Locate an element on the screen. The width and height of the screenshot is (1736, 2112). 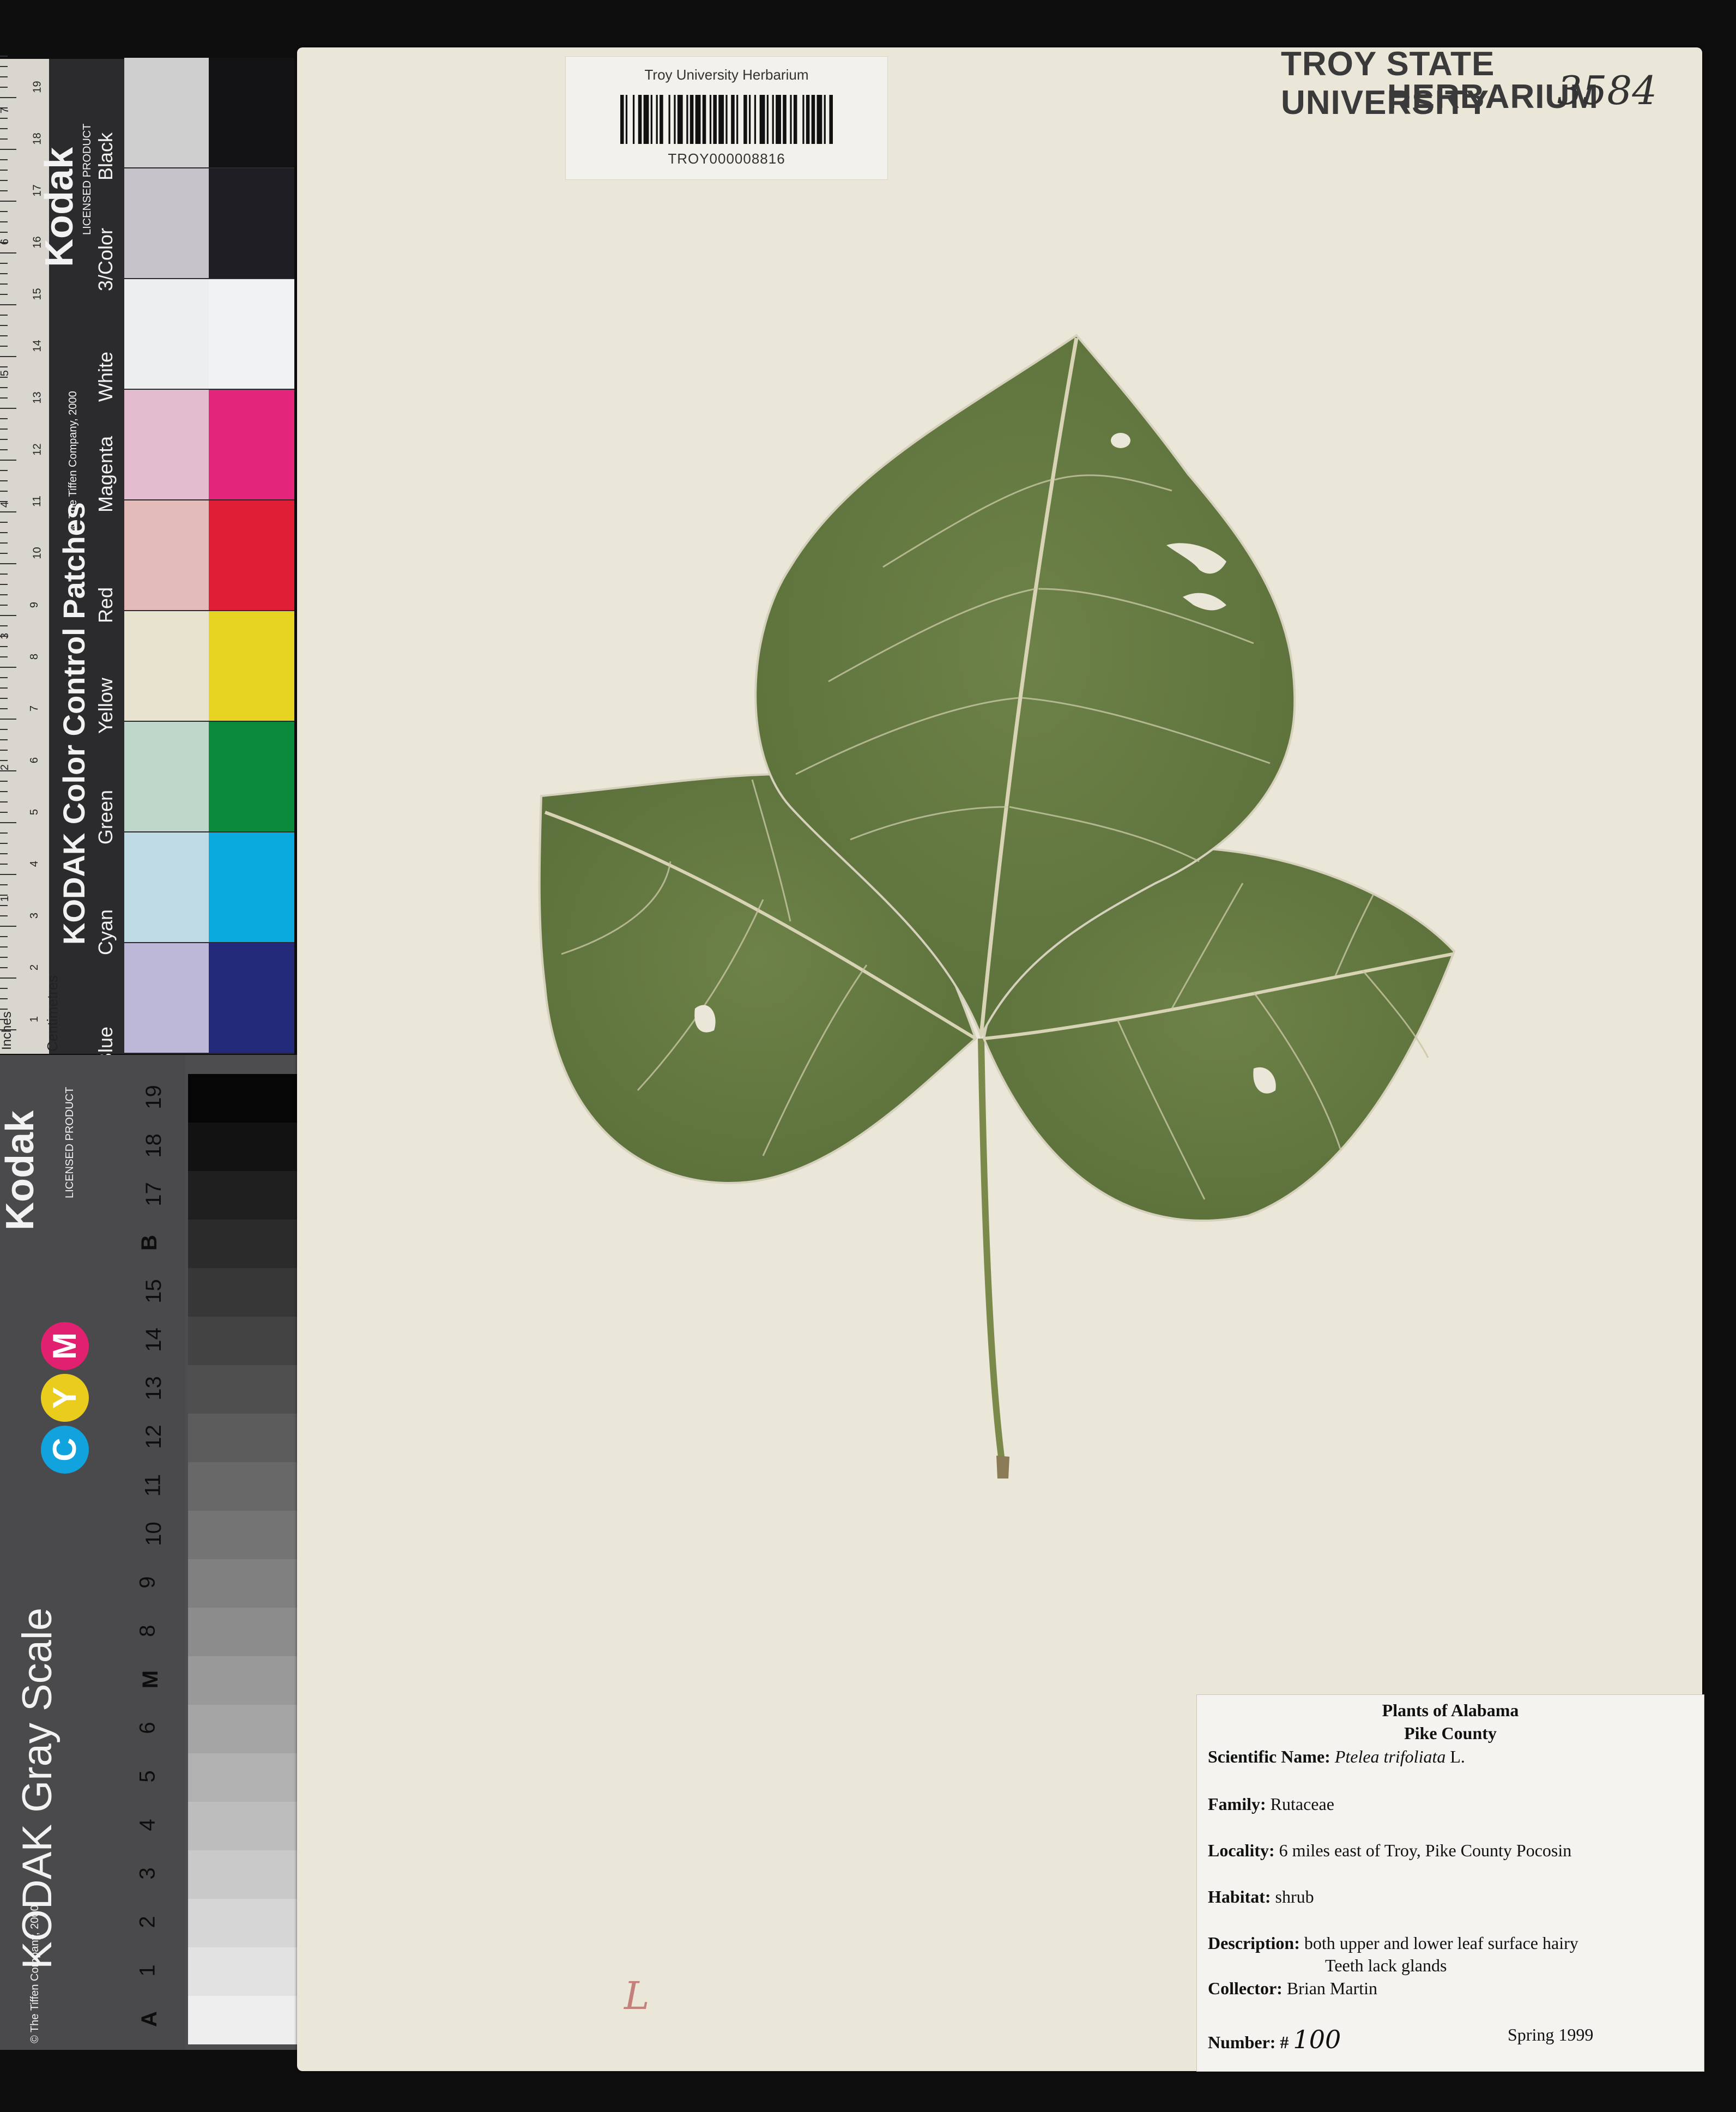
locality-label: Locality: is located at coordinates (1241, 1850).